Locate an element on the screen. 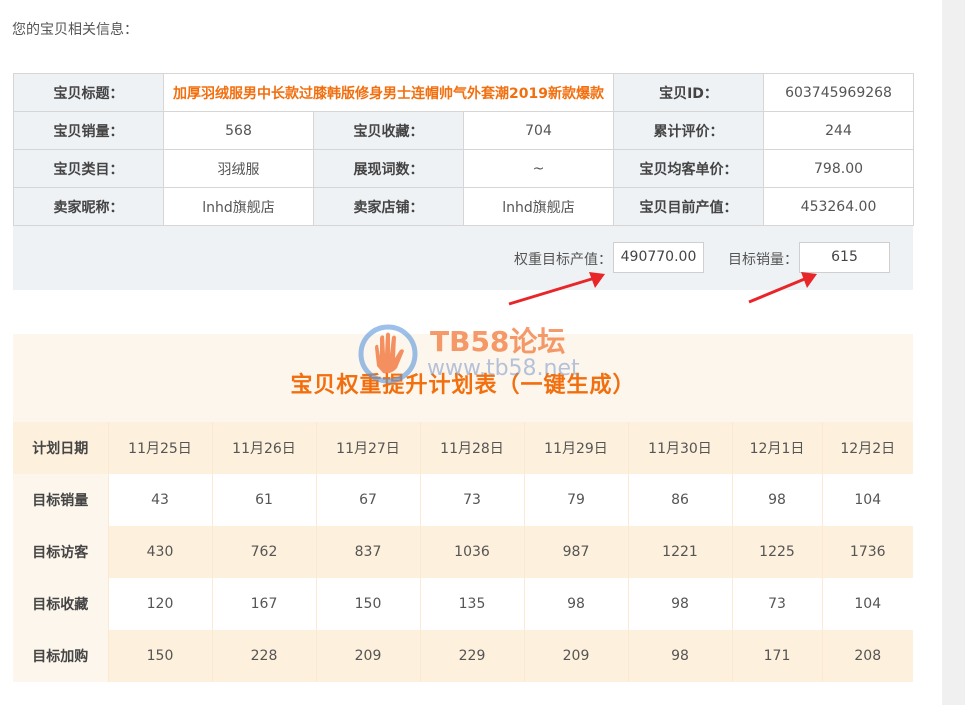 This screenshot has height=705, width=965. plan-cell: 43 is located at coordinates (159, 500).